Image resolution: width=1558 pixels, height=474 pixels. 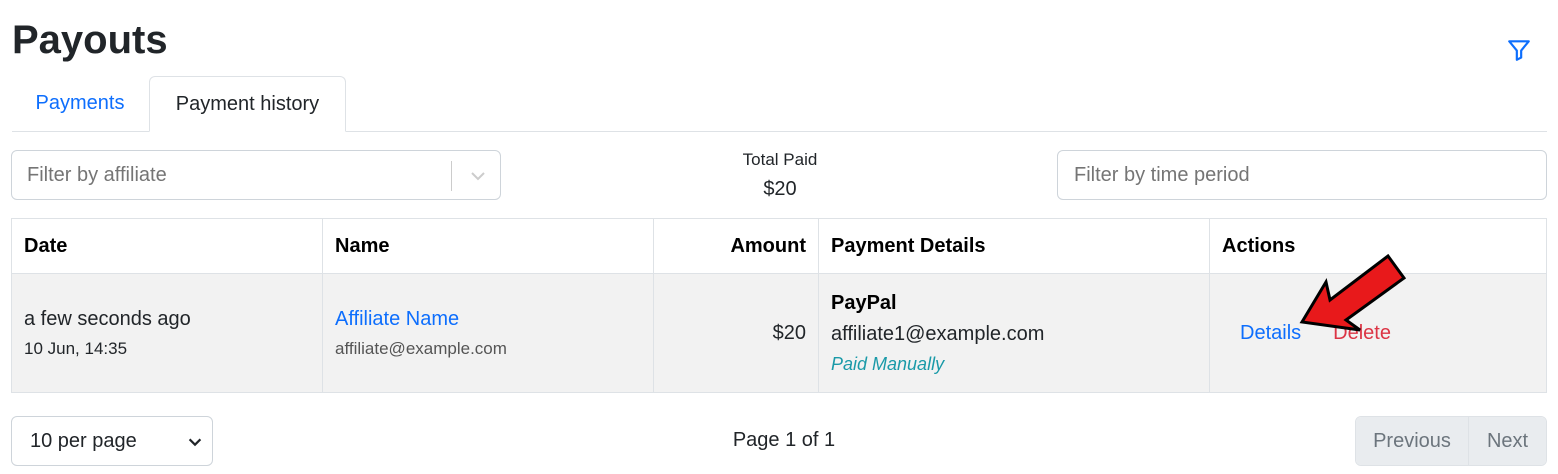 I want to click on filter-icon, so click(x=1519, y=50).